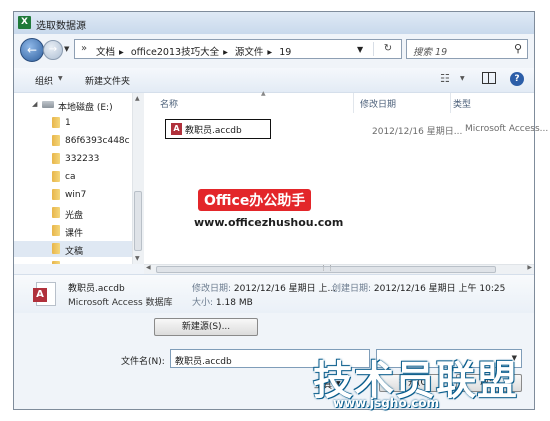  I want to click on breadcrumb-overflow-icon: », so click(84, 48).